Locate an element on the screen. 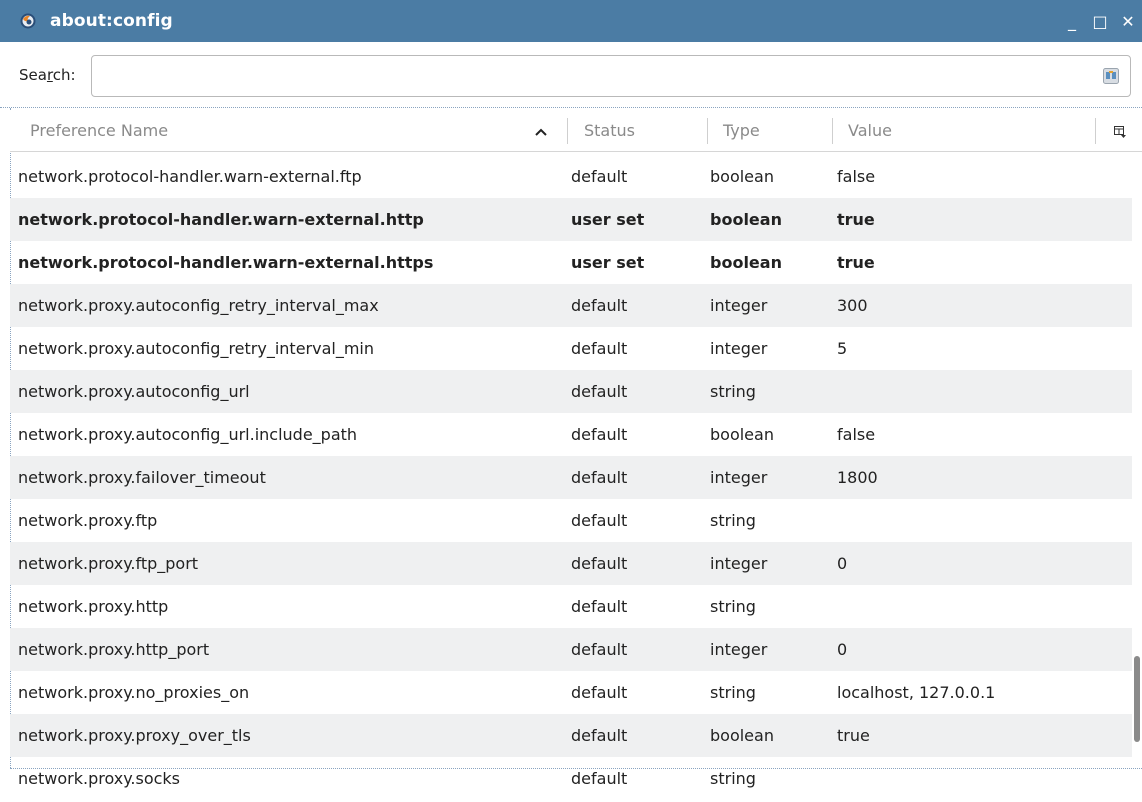 Image resolution: width=1142 pixels, height=802 pixels. pref-value-cell: 1800 is located at coordinates (857, 477).